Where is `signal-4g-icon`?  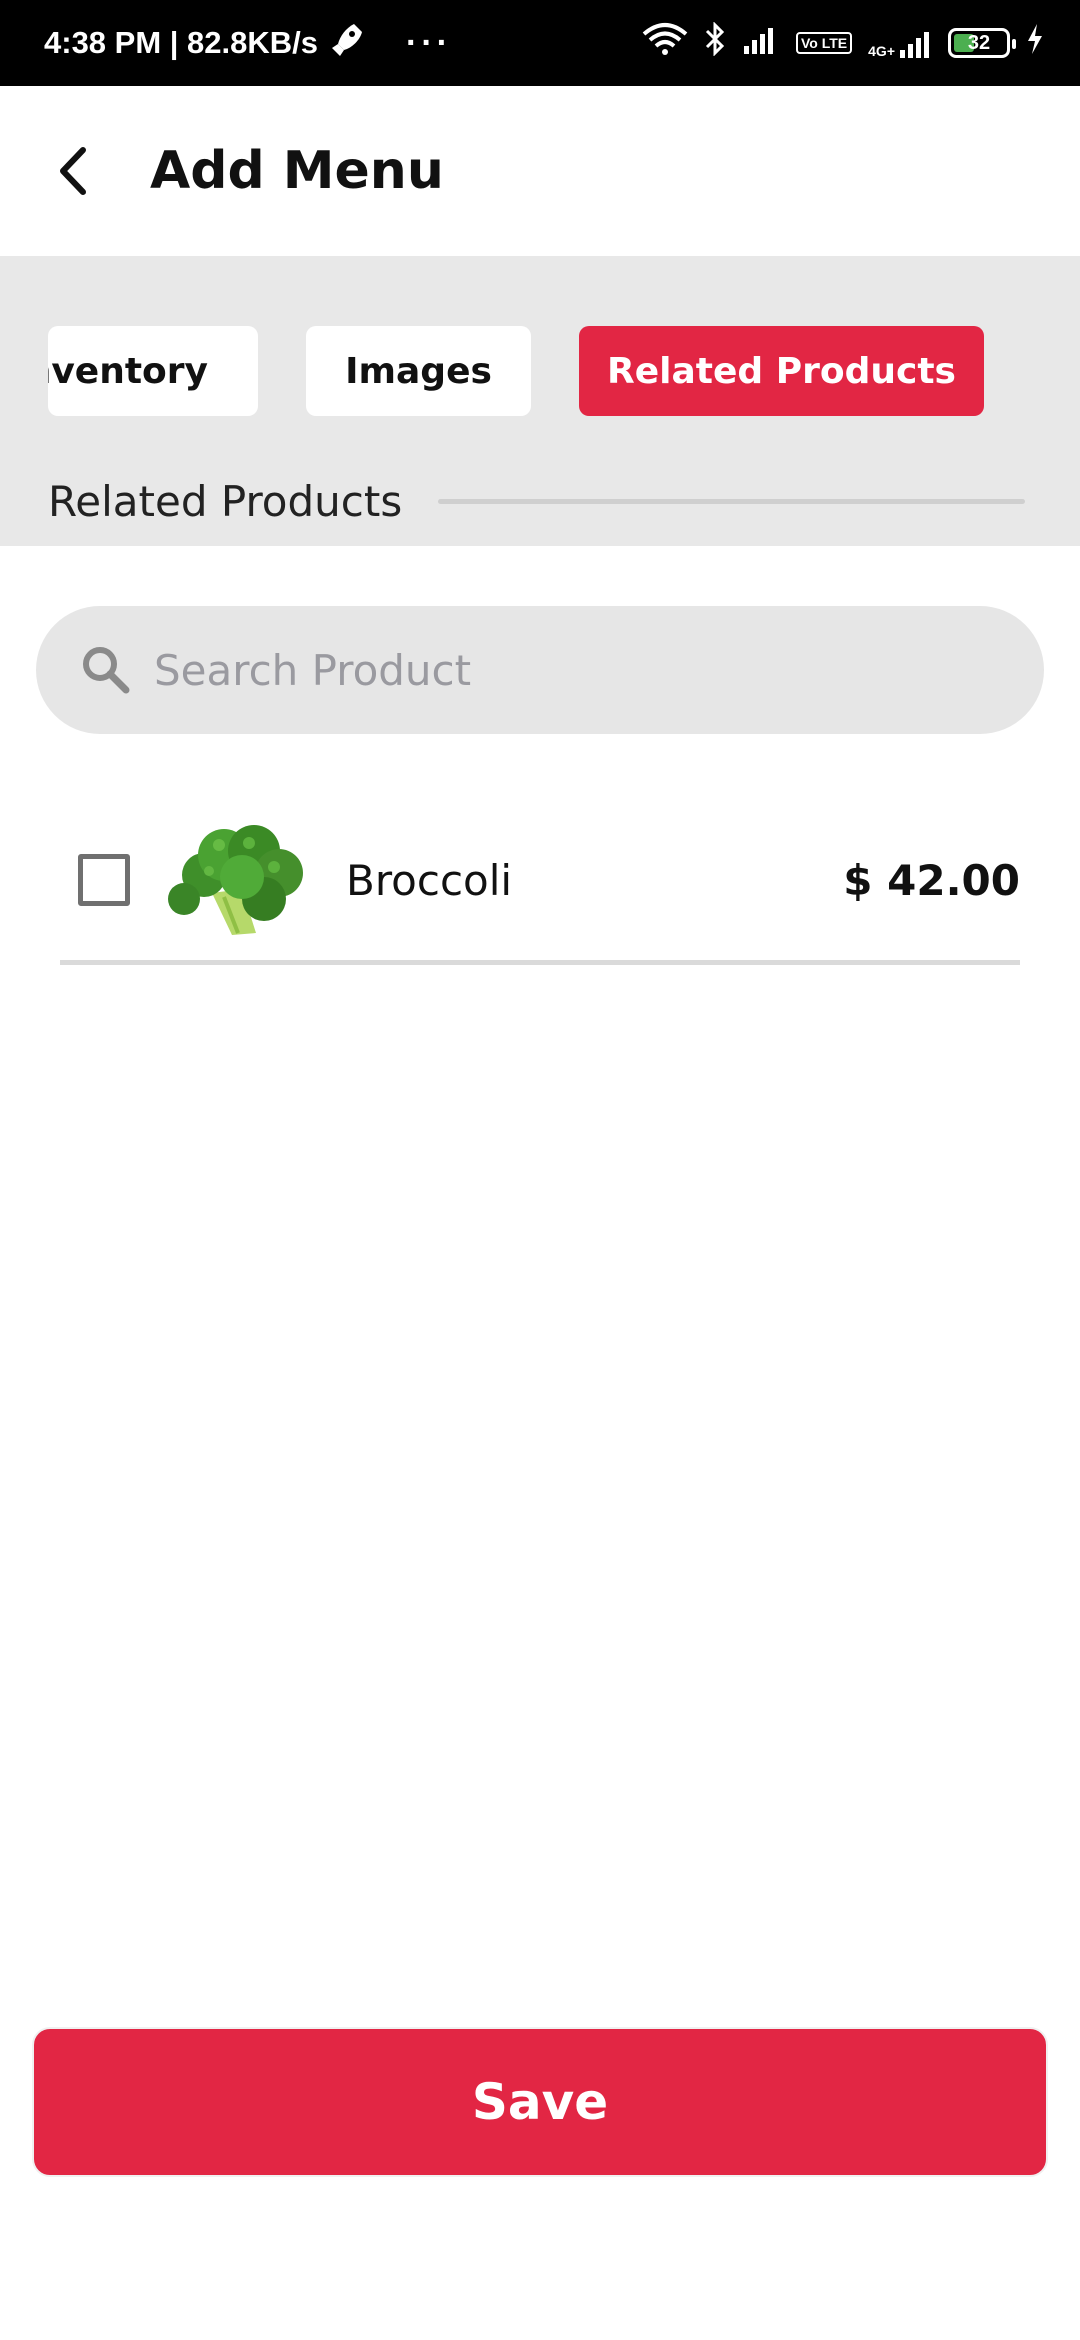
signal-4g-icon is located at coordinates (914, 45).